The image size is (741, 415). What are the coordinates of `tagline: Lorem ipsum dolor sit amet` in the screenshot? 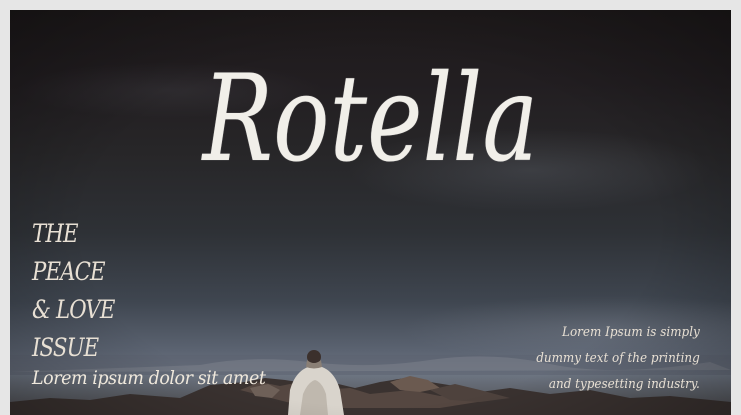 It's located at (149, 378).